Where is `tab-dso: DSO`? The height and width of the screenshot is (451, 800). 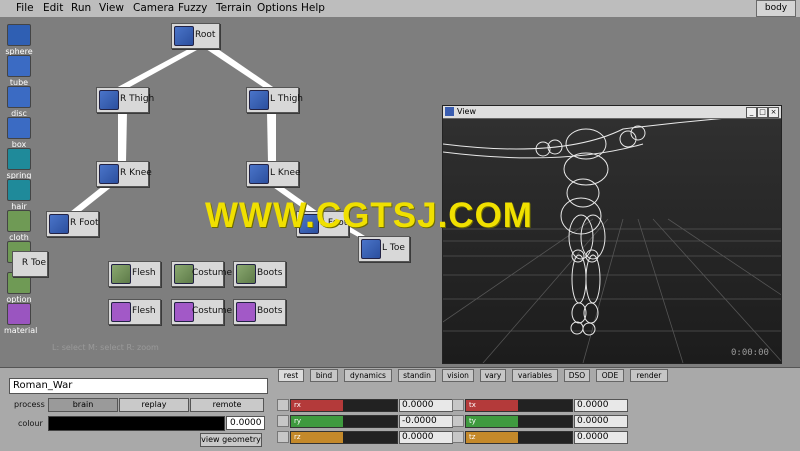 tab-dso: DSO is located at coordinates (577, 375).